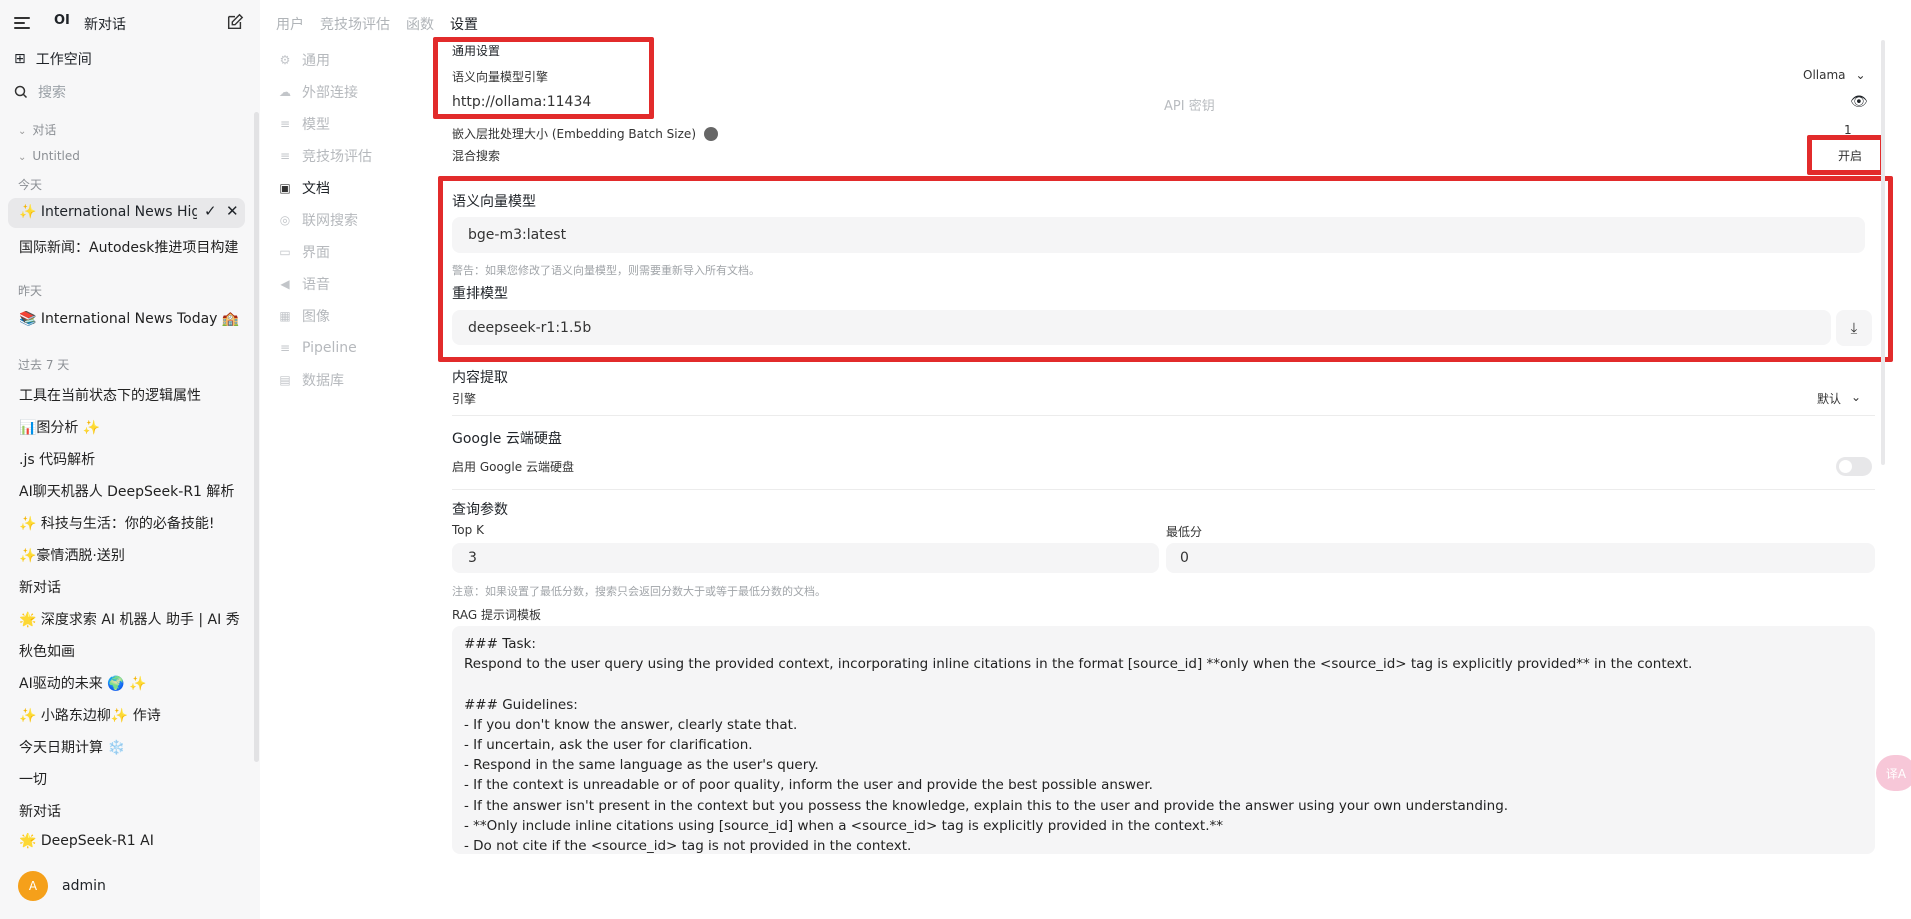  What do you see at coordinates (130, 523) in the screenshot?
I see `chat-item: ✨ 科技与生活：你的必备技能!` at bounding box center [130, 523].